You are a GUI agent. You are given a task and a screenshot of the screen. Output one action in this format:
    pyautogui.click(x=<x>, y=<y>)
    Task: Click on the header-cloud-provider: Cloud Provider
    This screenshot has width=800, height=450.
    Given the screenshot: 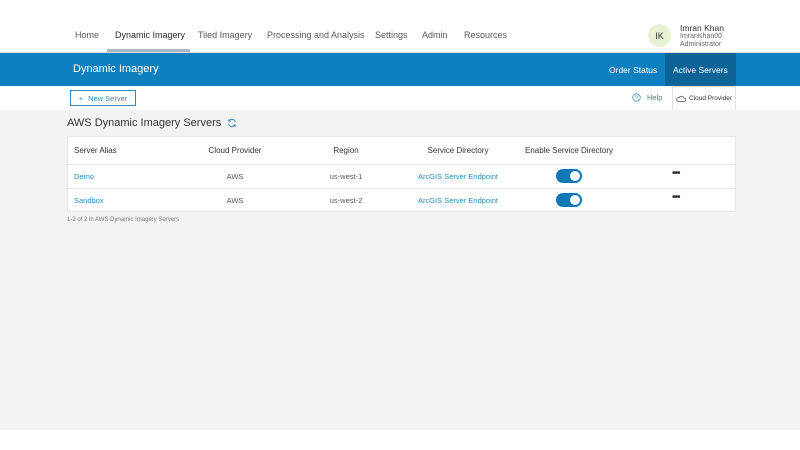 What is the action you would take?
    pyautogui.click(x=235, y=150)
    